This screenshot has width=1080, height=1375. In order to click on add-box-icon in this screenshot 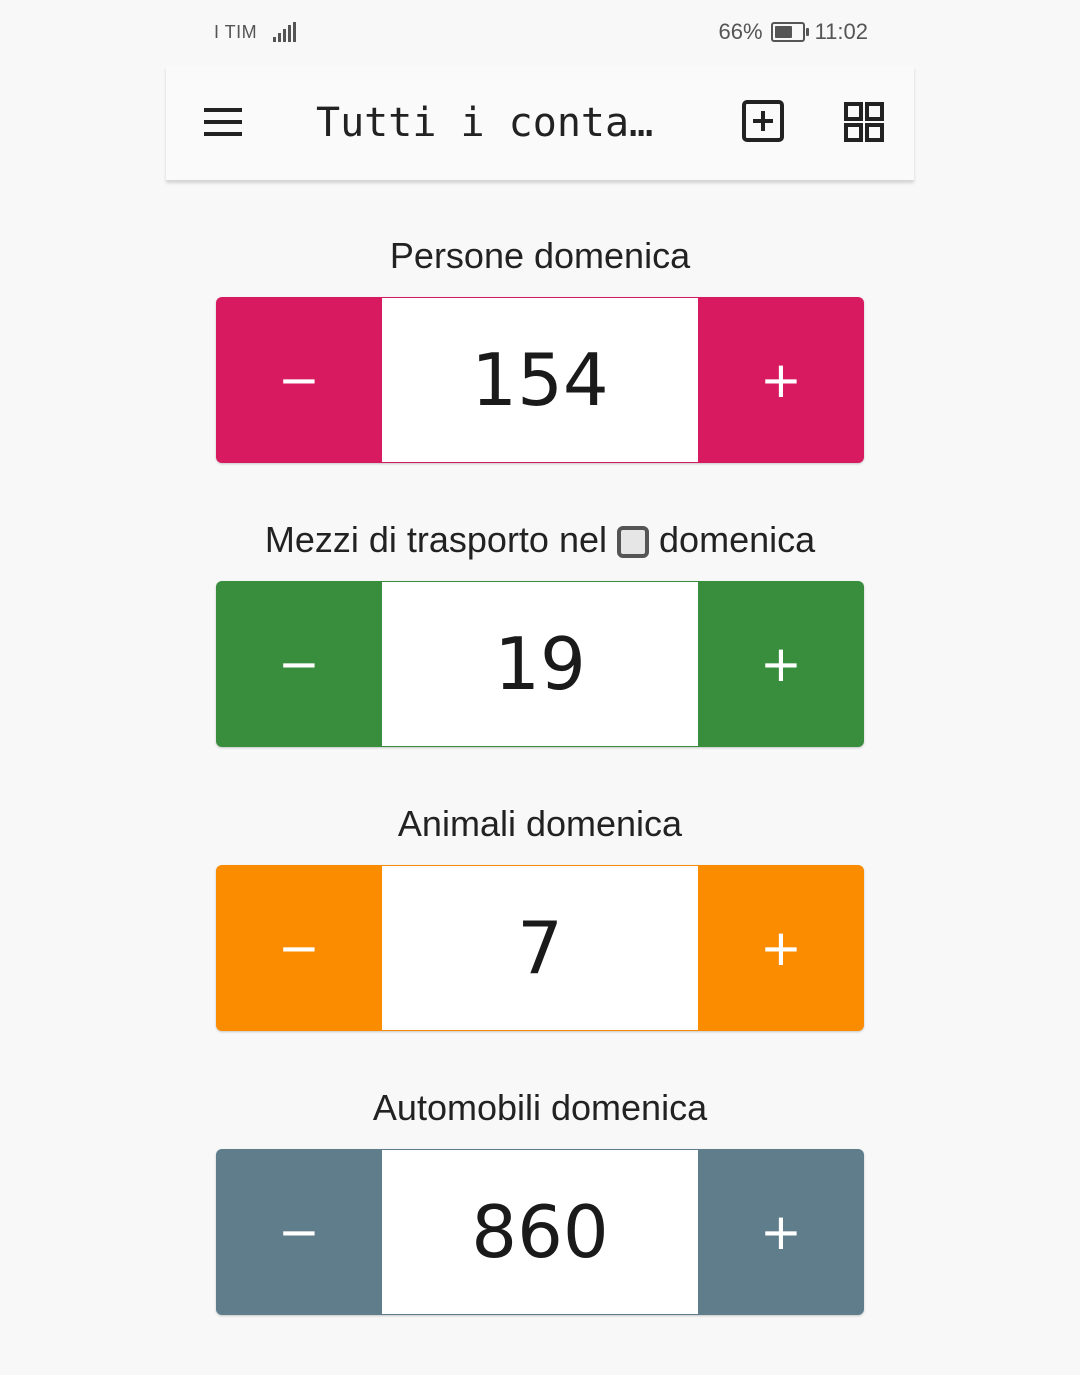, I will do `click(764, 122)`.